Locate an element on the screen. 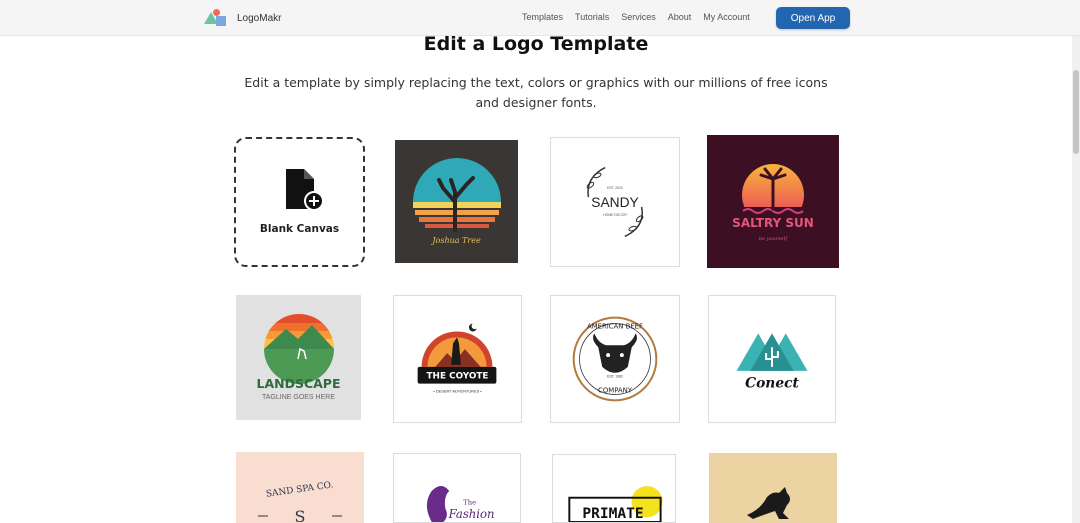  template-conect: Conect is located at coordinates (772, 359).